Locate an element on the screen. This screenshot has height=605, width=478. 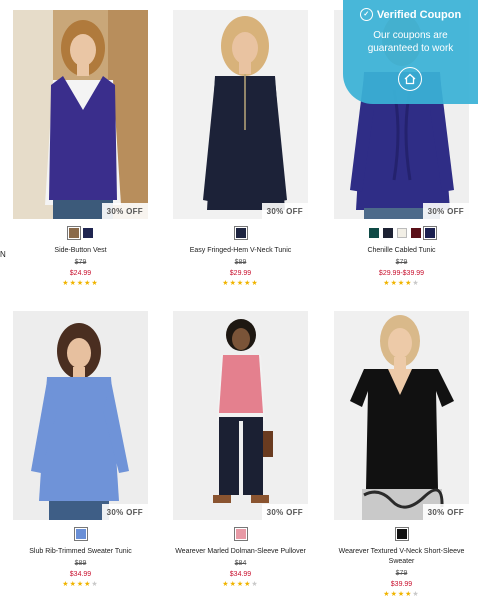
sale-price: $24.99 is located at coordinates (80, 273).